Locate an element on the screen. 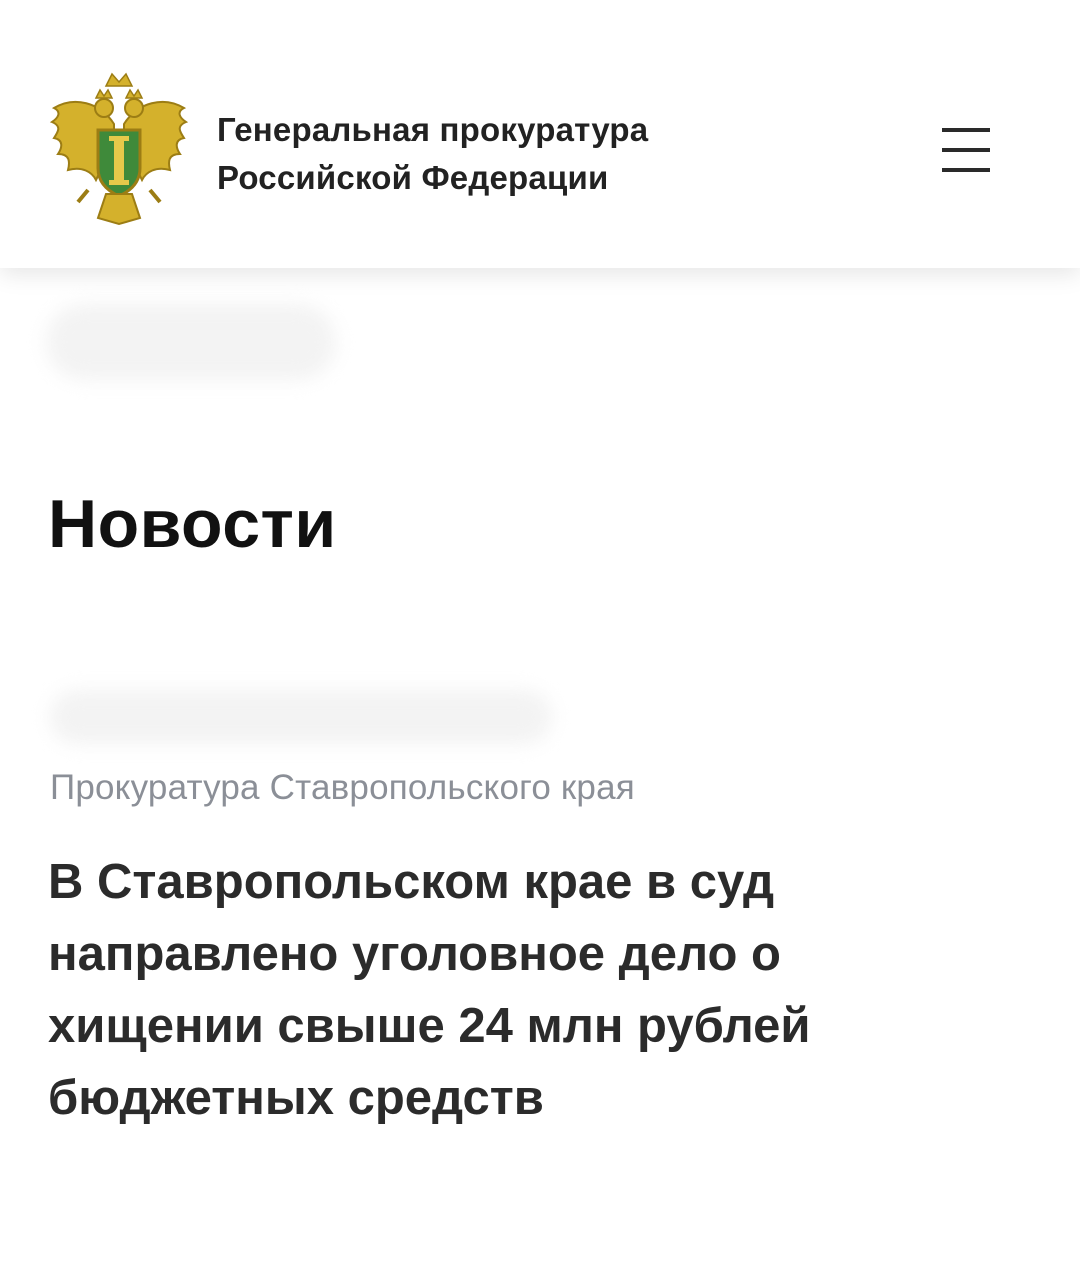 The width and height of the screenshot is (1080, 1267). menu-bar-bottom is located at coordinates (966, 170).